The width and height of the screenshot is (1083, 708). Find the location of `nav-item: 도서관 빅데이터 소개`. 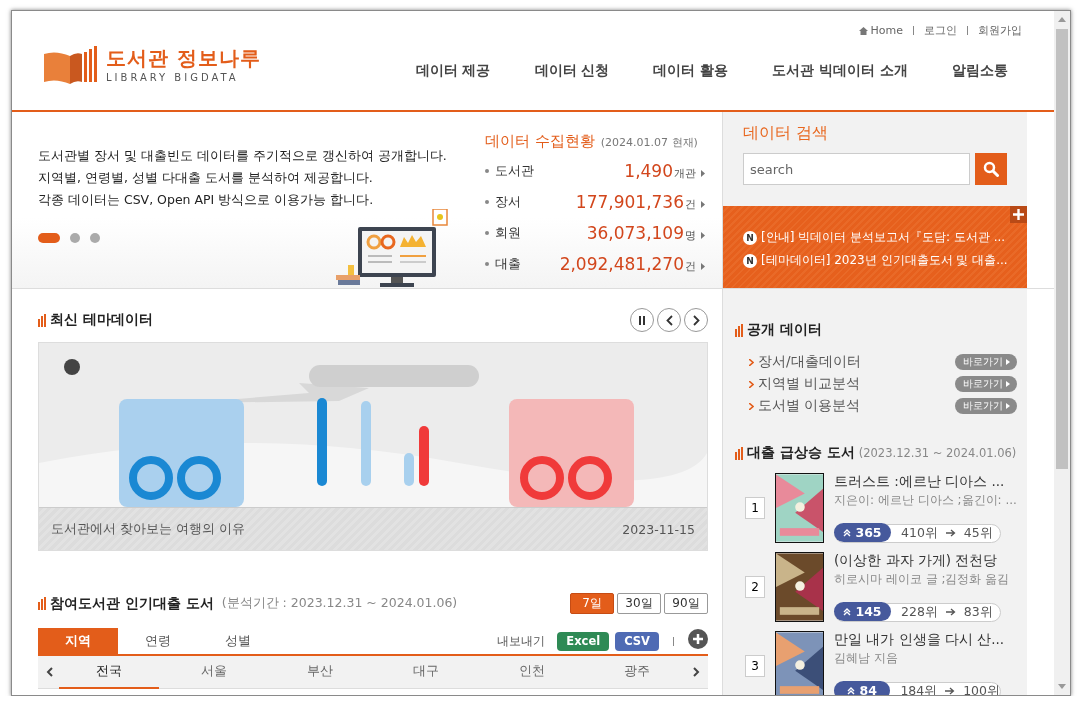

nav-item: 도서관 빅데이터 소개 is located at coordinates (840, 71).